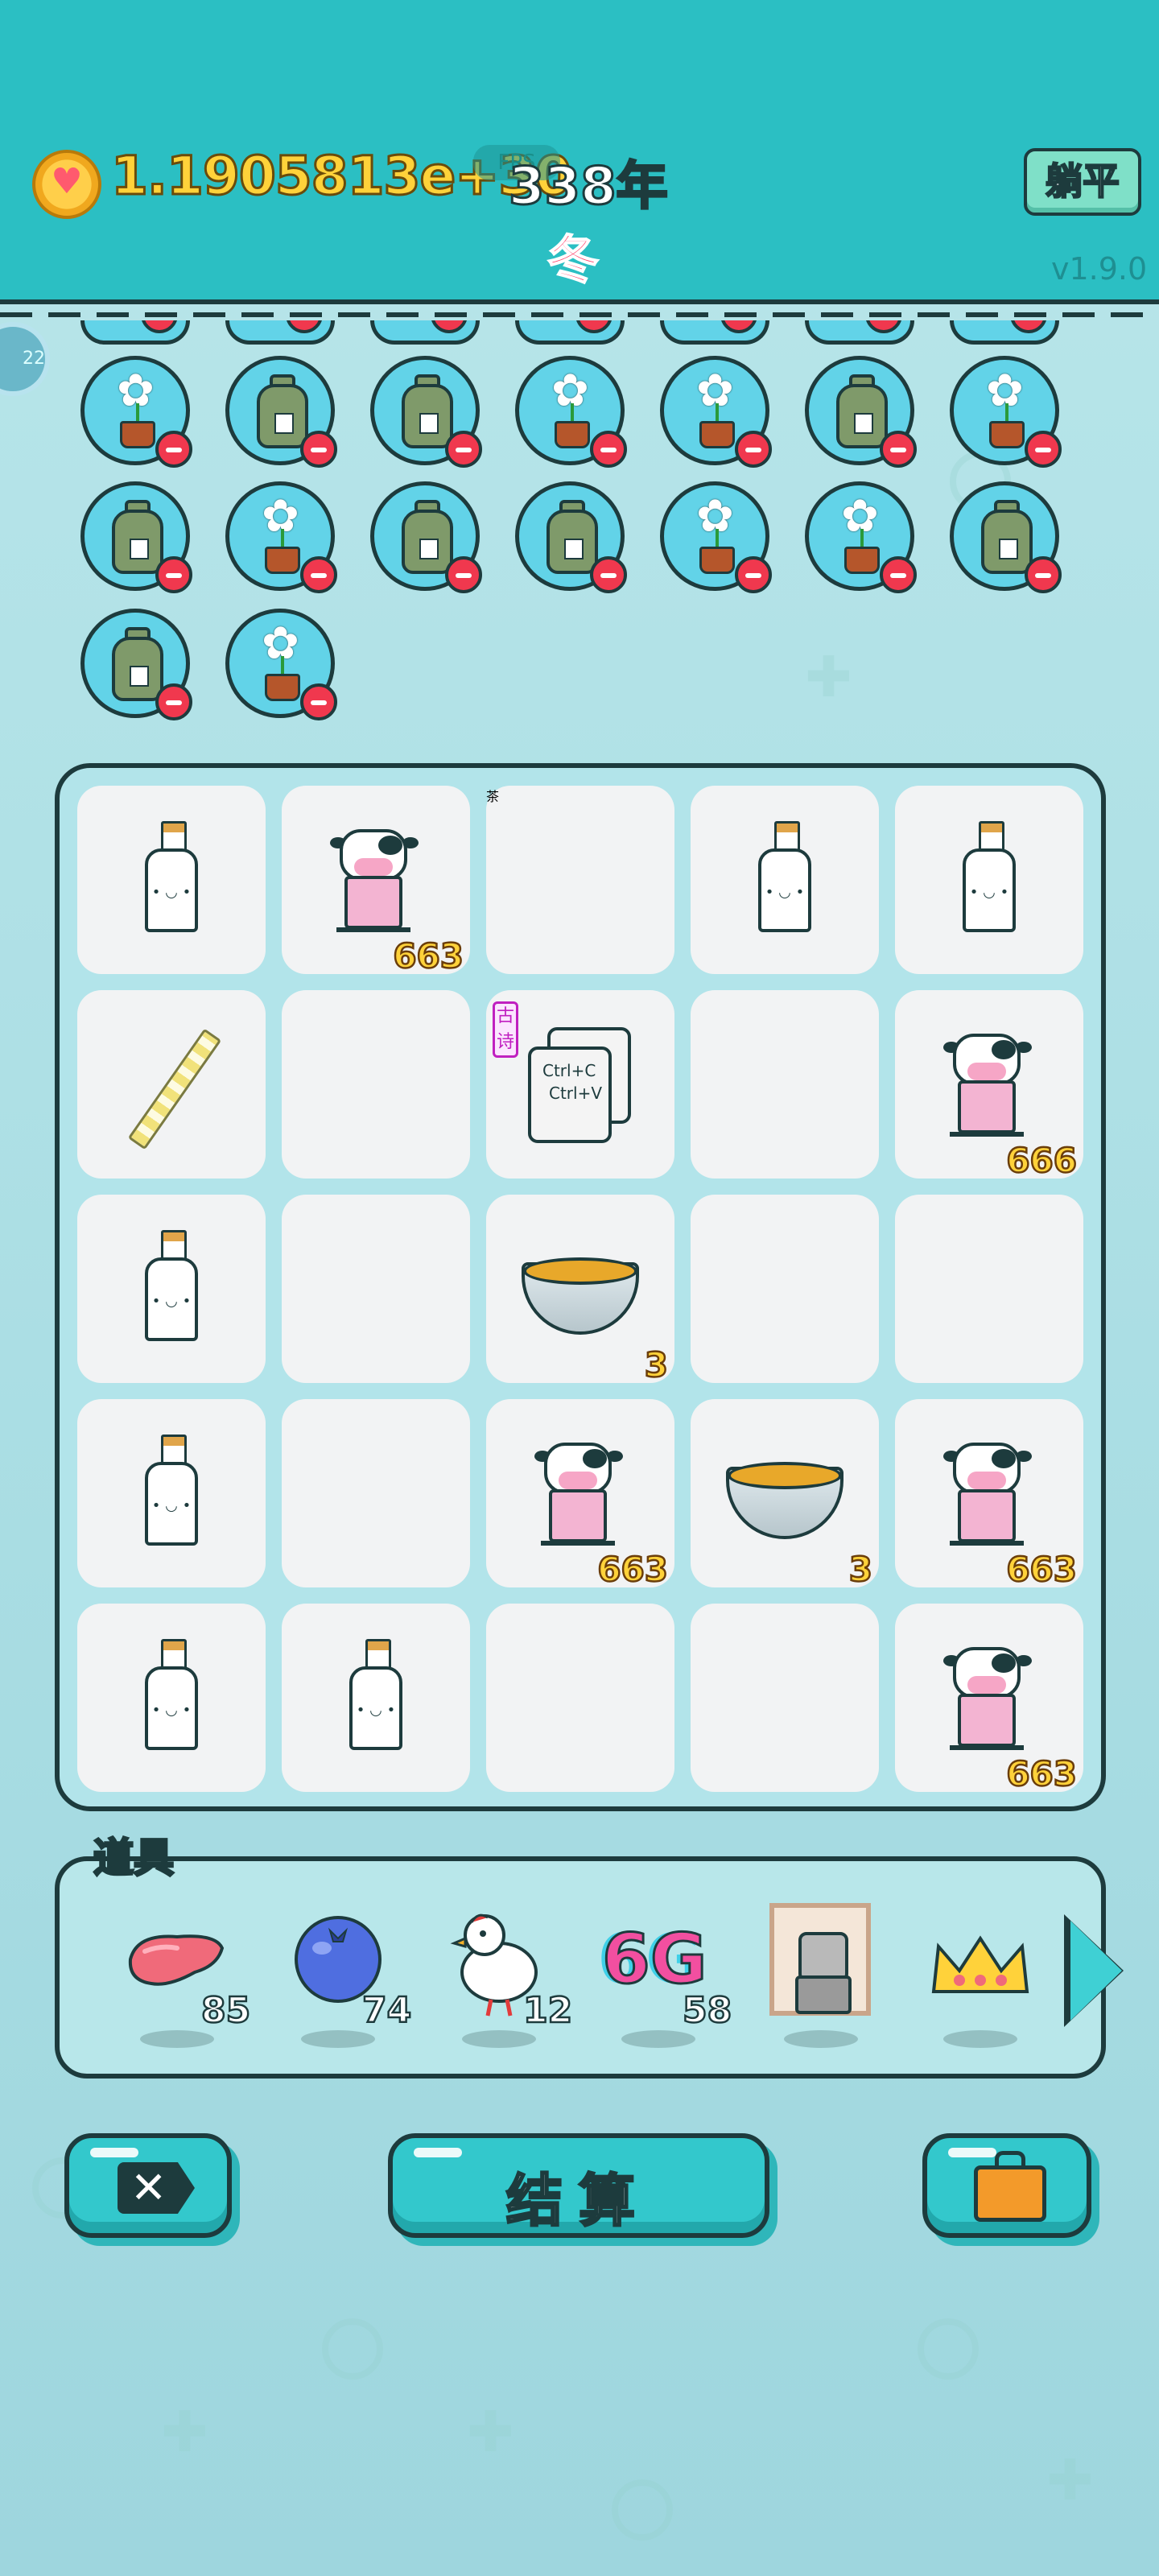  What do you see at coordinates (580, 1271) in the screenshot?
I see `soup-surface` at bounding box center [580, 1271].